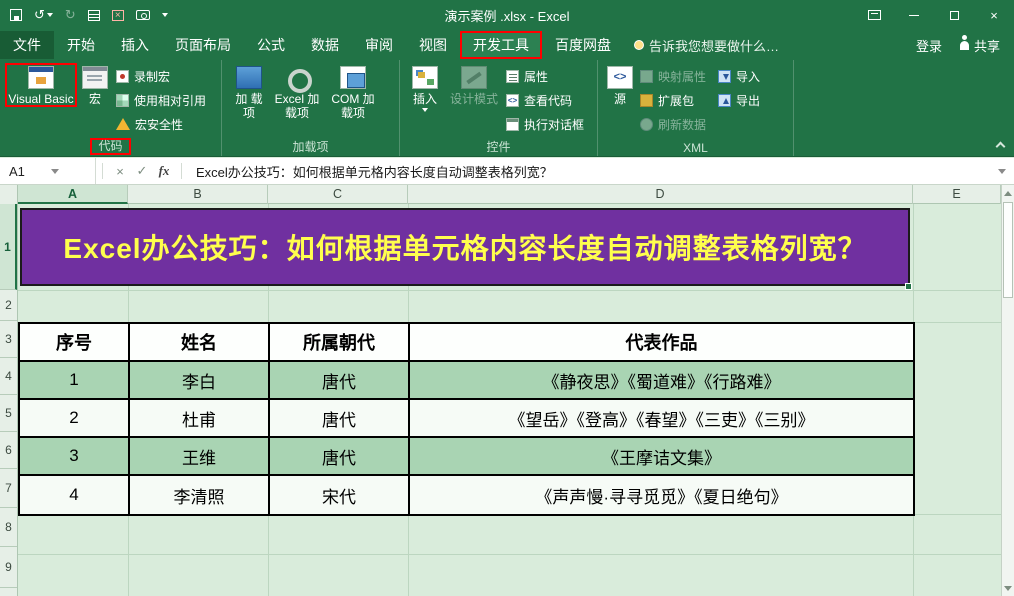  Describe the element at coordinates (353, 92) in the screenshot. I see `com-addins-button: COM 加载项` at that location.